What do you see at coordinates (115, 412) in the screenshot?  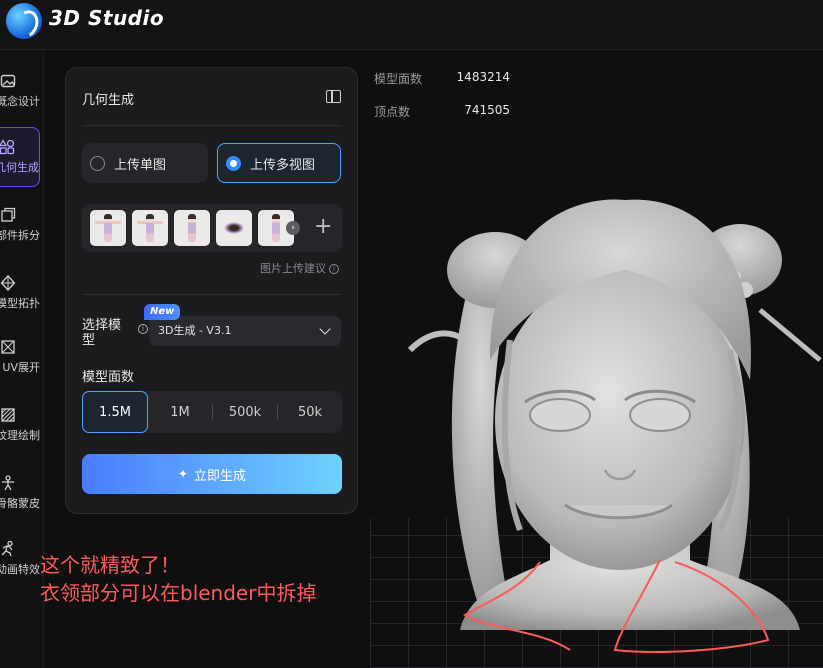 I see `face-option-1-5m: 1.5M` at bounding box center [115, 412].